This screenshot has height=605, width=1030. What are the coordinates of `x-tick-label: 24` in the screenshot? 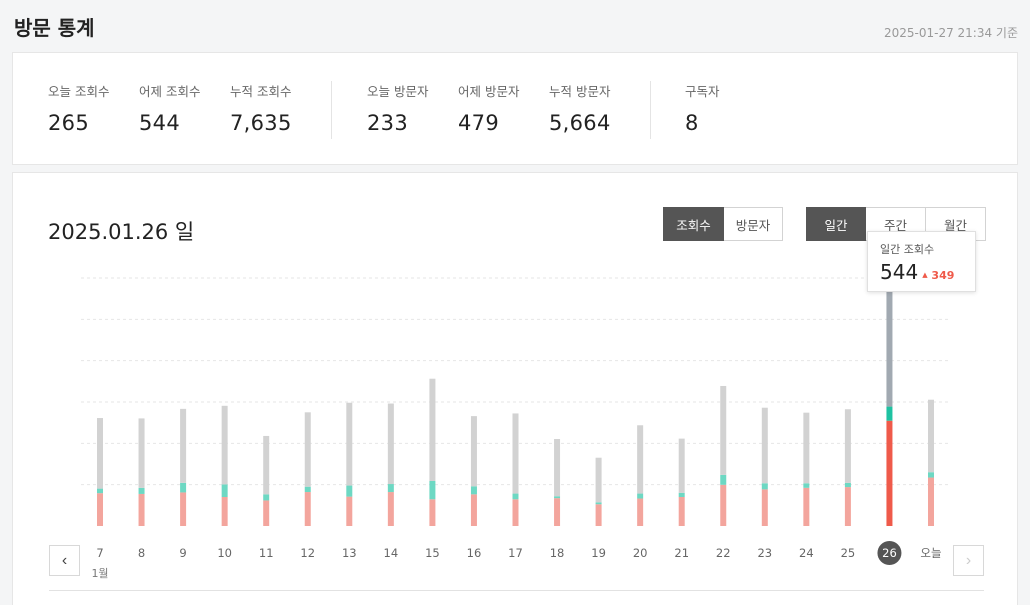 It's located at (806, 553).